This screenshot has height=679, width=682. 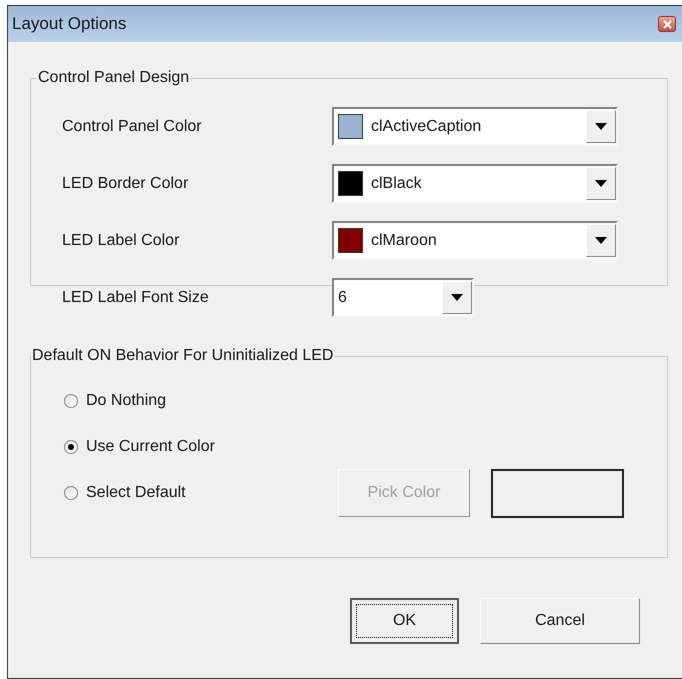 I want to click on dropdown-value: clMaroon, so click(x=404, y=240).